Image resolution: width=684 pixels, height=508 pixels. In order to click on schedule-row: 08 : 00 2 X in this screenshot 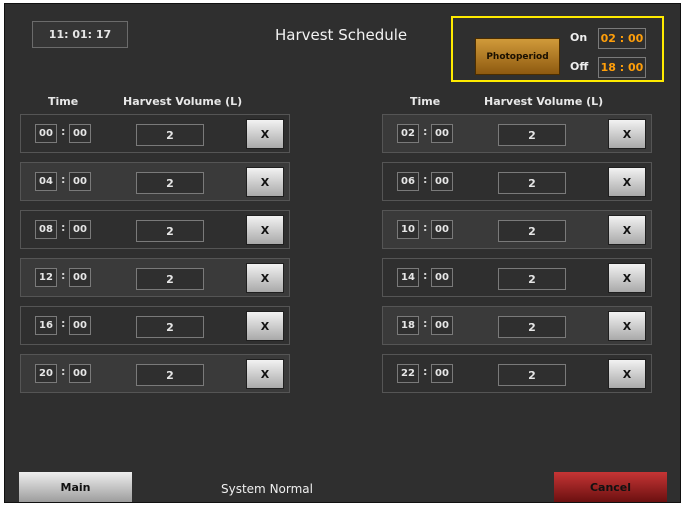, I will do `click(155, 229)`.